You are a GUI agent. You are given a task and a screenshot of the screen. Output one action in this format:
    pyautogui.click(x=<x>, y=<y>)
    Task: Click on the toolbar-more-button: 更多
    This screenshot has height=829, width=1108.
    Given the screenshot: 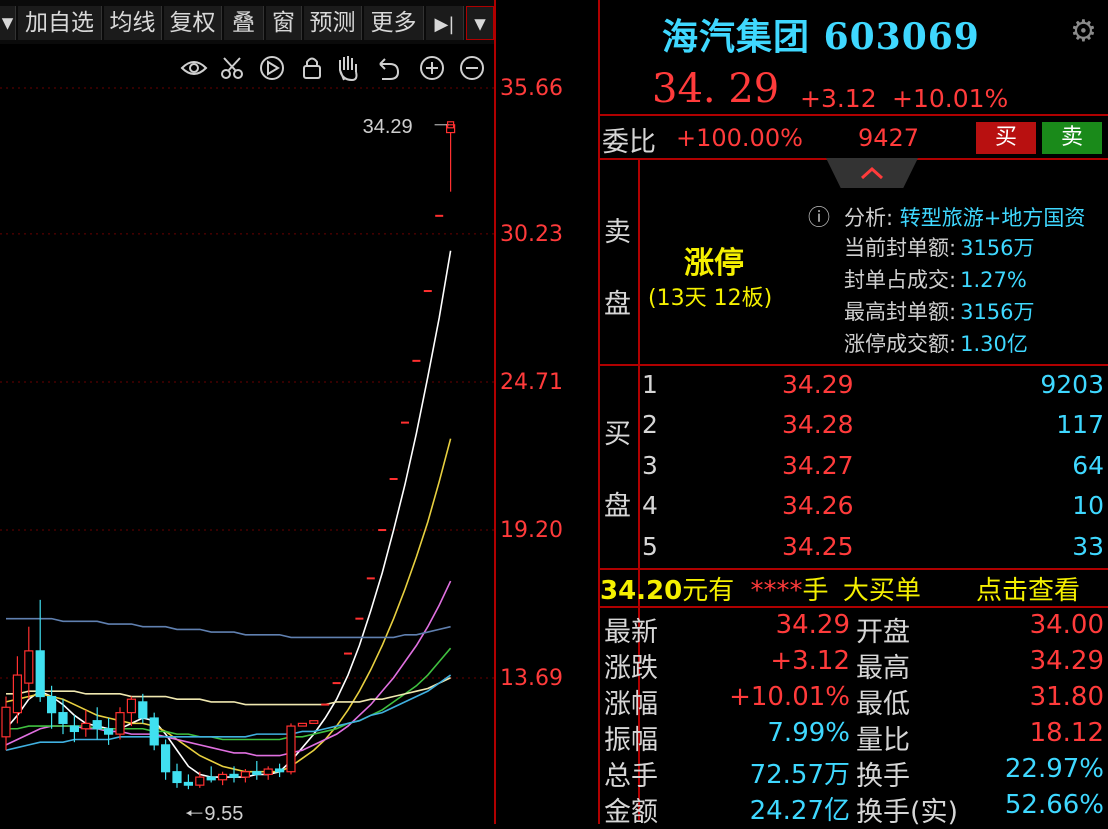 What is the action you would take?
    pyautogui.click(x=394, y=23)
    